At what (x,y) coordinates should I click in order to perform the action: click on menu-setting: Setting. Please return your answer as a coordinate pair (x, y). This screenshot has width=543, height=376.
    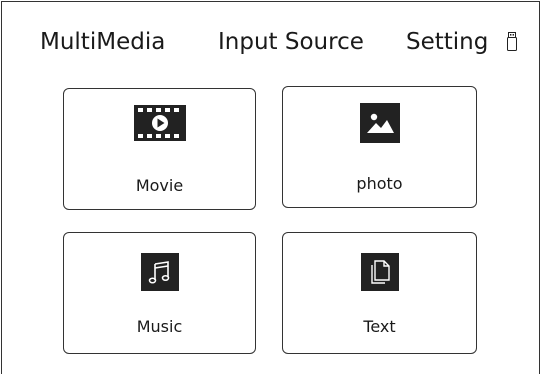
    Looking at the image, I should click on (447, 42).